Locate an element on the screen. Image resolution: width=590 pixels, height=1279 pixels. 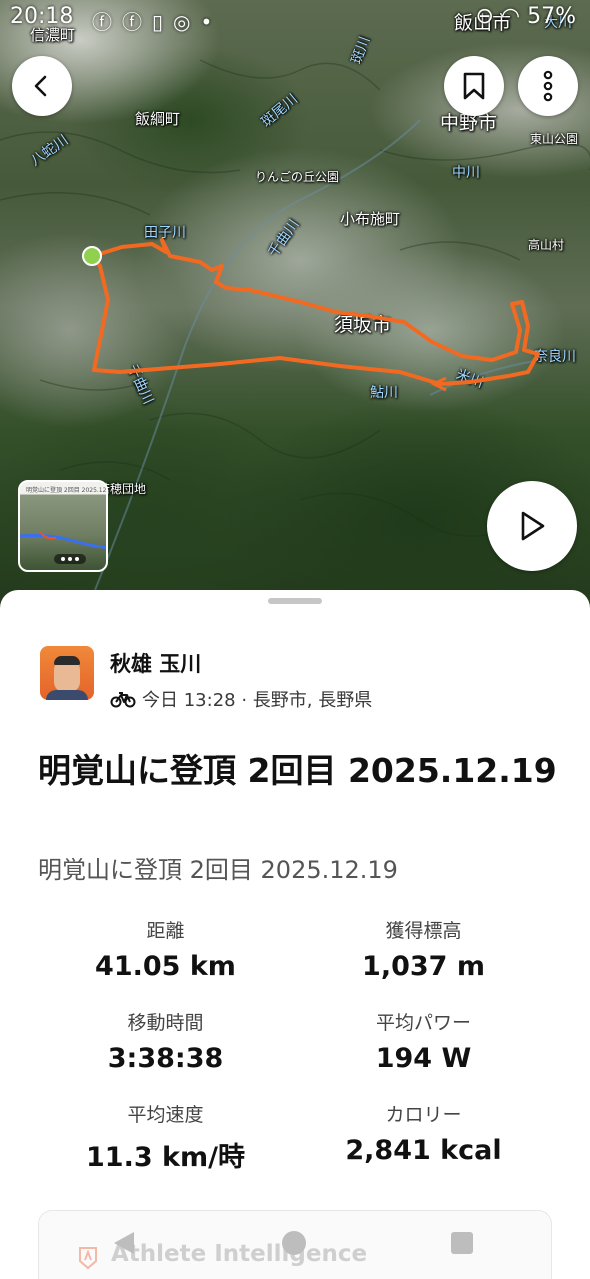
activity-meta-text: 今日 13:28 · 長野市, 長野県 is located at coordinates (257, 700).